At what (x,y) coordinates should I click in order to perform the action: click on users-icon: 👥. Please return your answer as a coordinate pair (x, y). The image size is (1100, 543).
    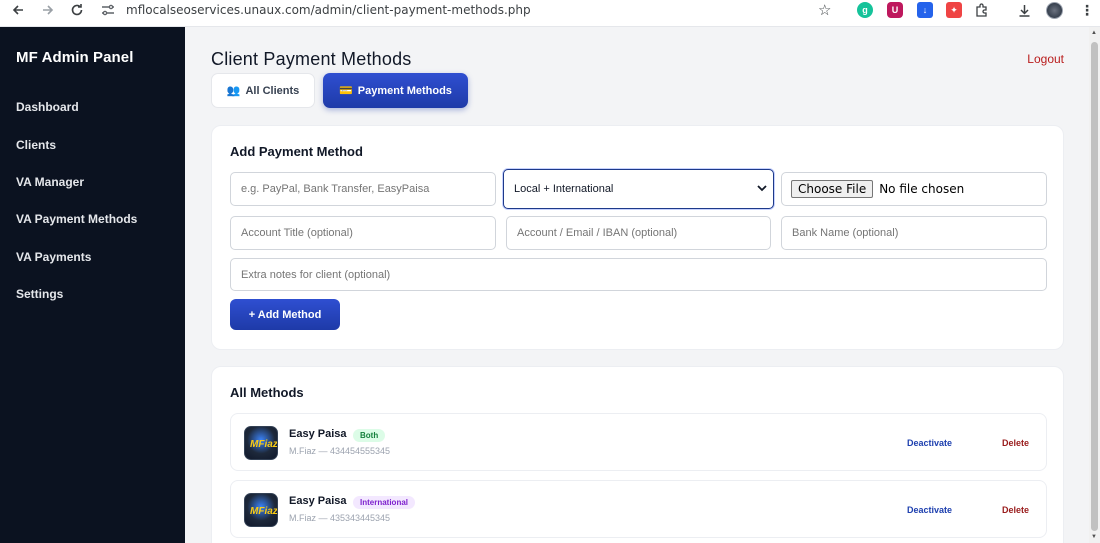
    Looking at the image, I should click on (233, 91).